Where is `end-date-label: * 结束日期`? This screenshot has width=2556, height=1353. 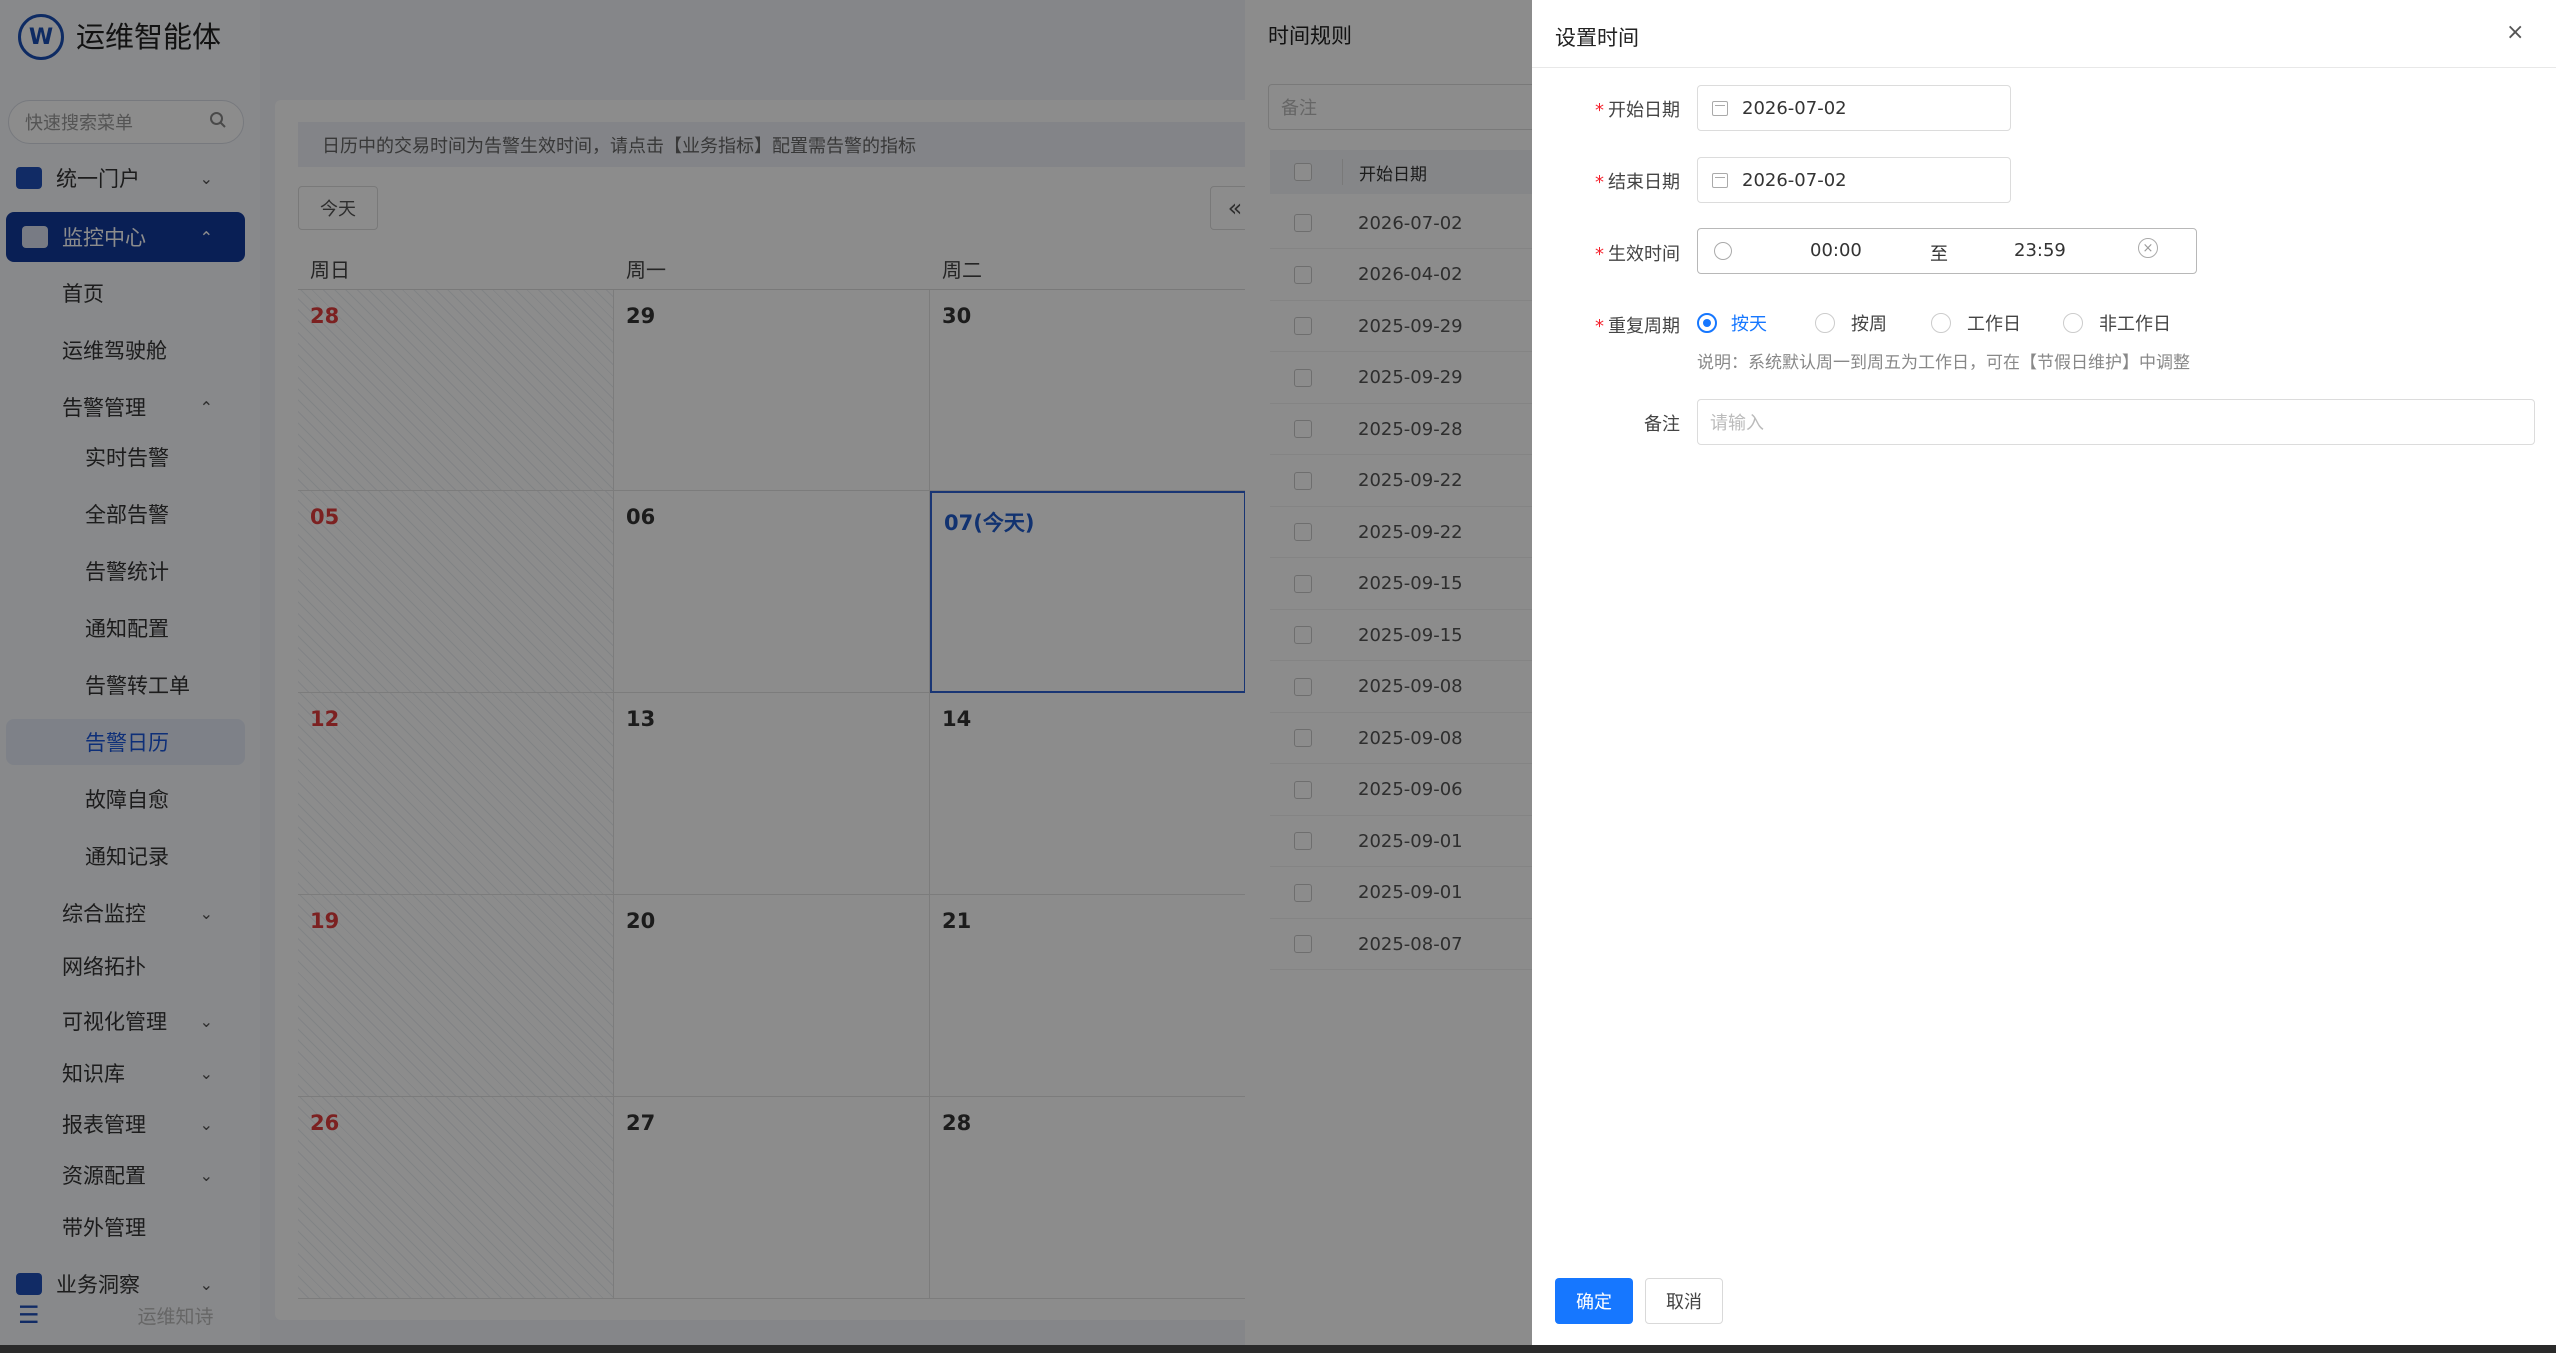
end-date-label: * 结束日期 is located at coordinates (1610, 181).